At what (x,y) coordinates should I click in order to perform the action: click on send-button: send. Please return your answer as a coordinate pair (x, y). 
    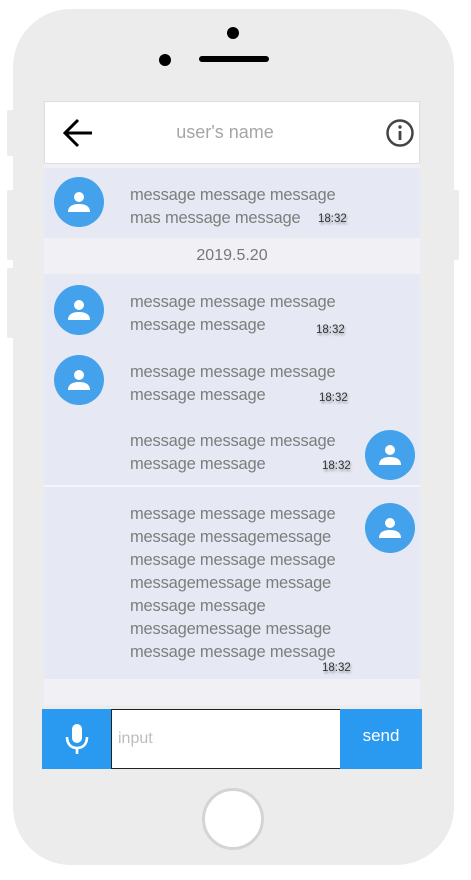
    Looking at the image, I should click on (381, 739).